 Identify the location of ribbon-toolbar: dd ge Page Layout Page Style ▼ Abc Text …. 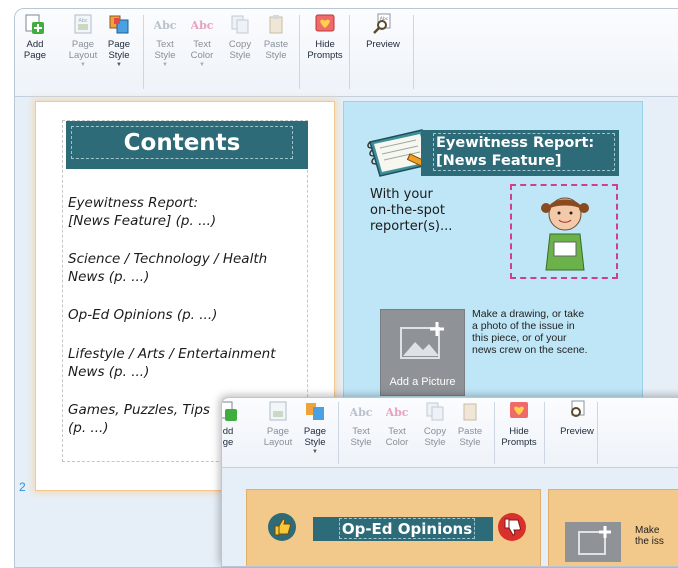
(450, 433).